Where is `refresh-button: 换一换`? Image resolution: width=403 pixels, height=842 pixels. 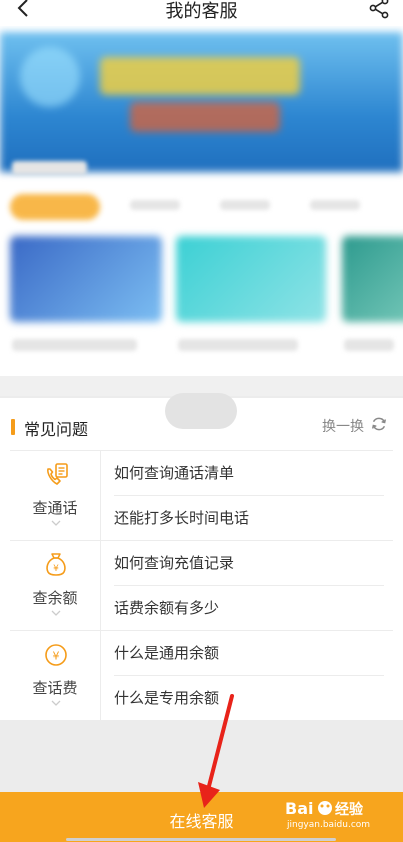 refresh-button: 换一换 is located at coordinates (343, 426).